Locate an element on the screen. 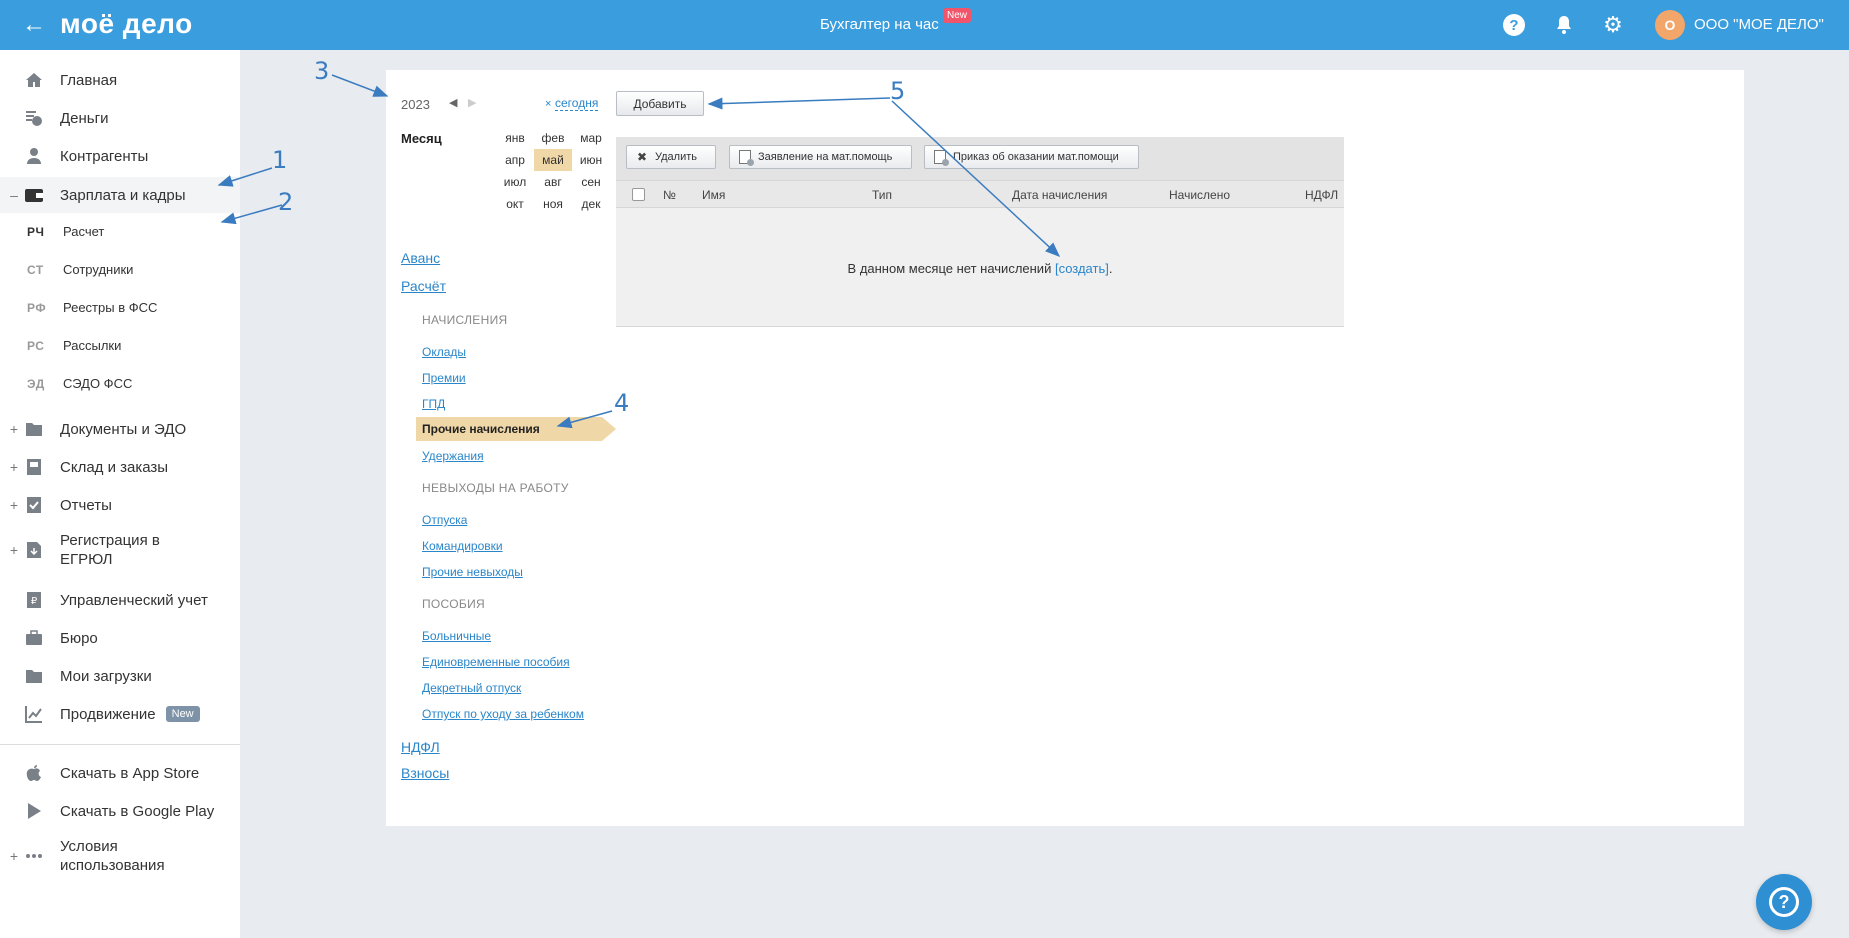 This screenshot has width=1849, height=938. sidebar-subitem-mailings: РС Рассылки is located at coordinates (120, 346).